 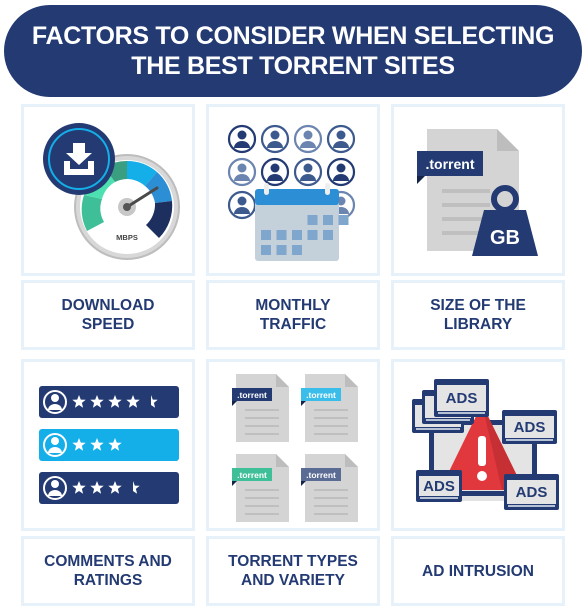 I want to click on label-line: TRAFFIC, so click(x=293, y=324).